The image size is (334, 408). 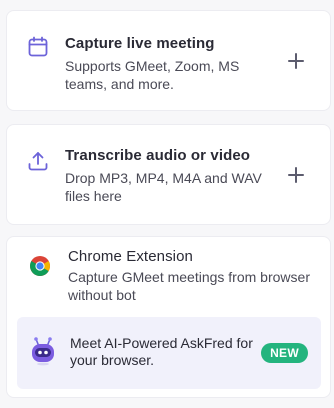 I want to click on bot-icon, so click(x=43, y=352).